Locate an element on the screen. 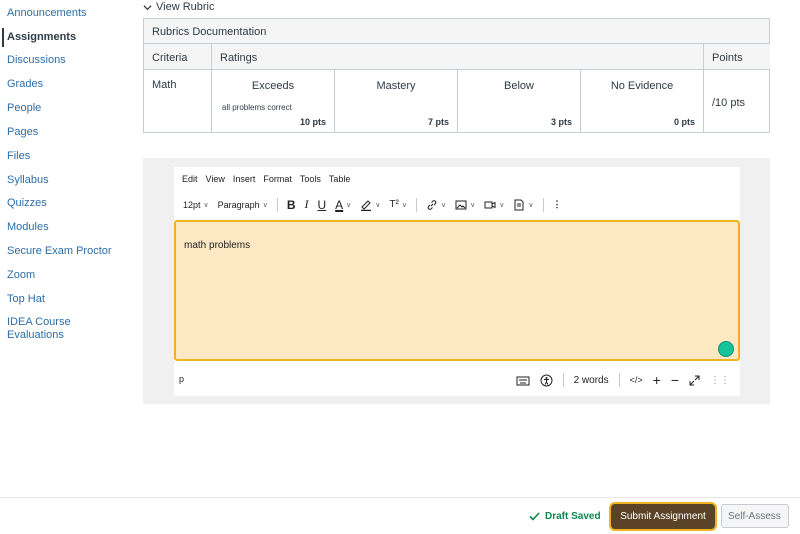  editor-menubar: Edit View Insert Format Tools Table is located at coordinates (266, 179).